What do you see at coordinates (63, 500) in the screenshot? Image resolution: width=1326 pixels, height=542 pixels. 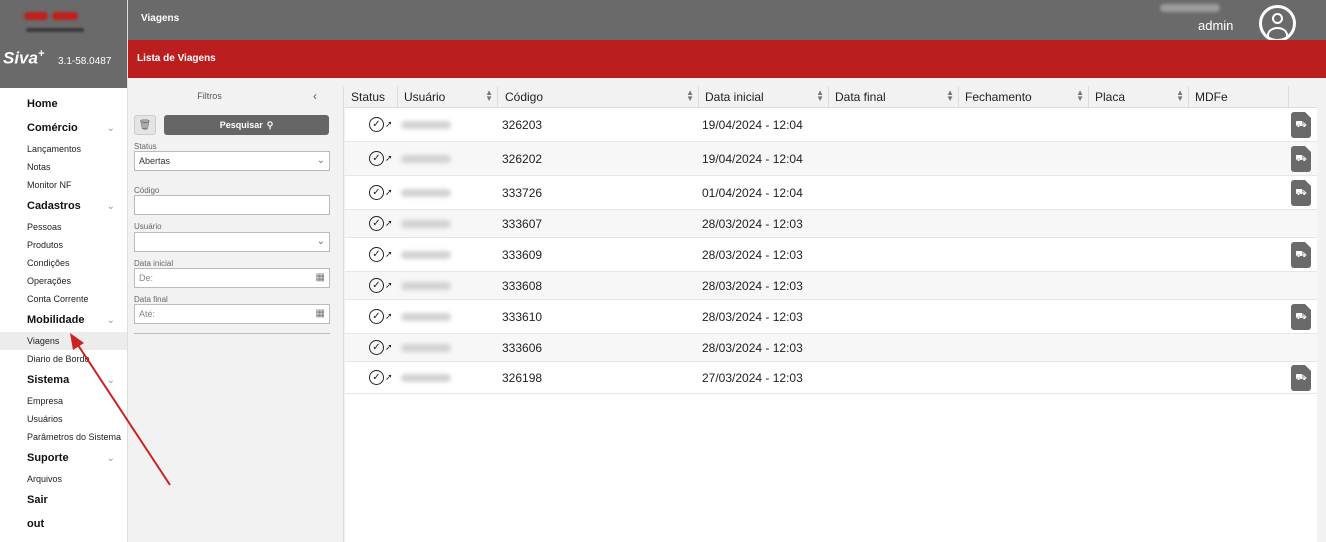 I see `sidebar-section: Sair` at bounding box center [63, 500].